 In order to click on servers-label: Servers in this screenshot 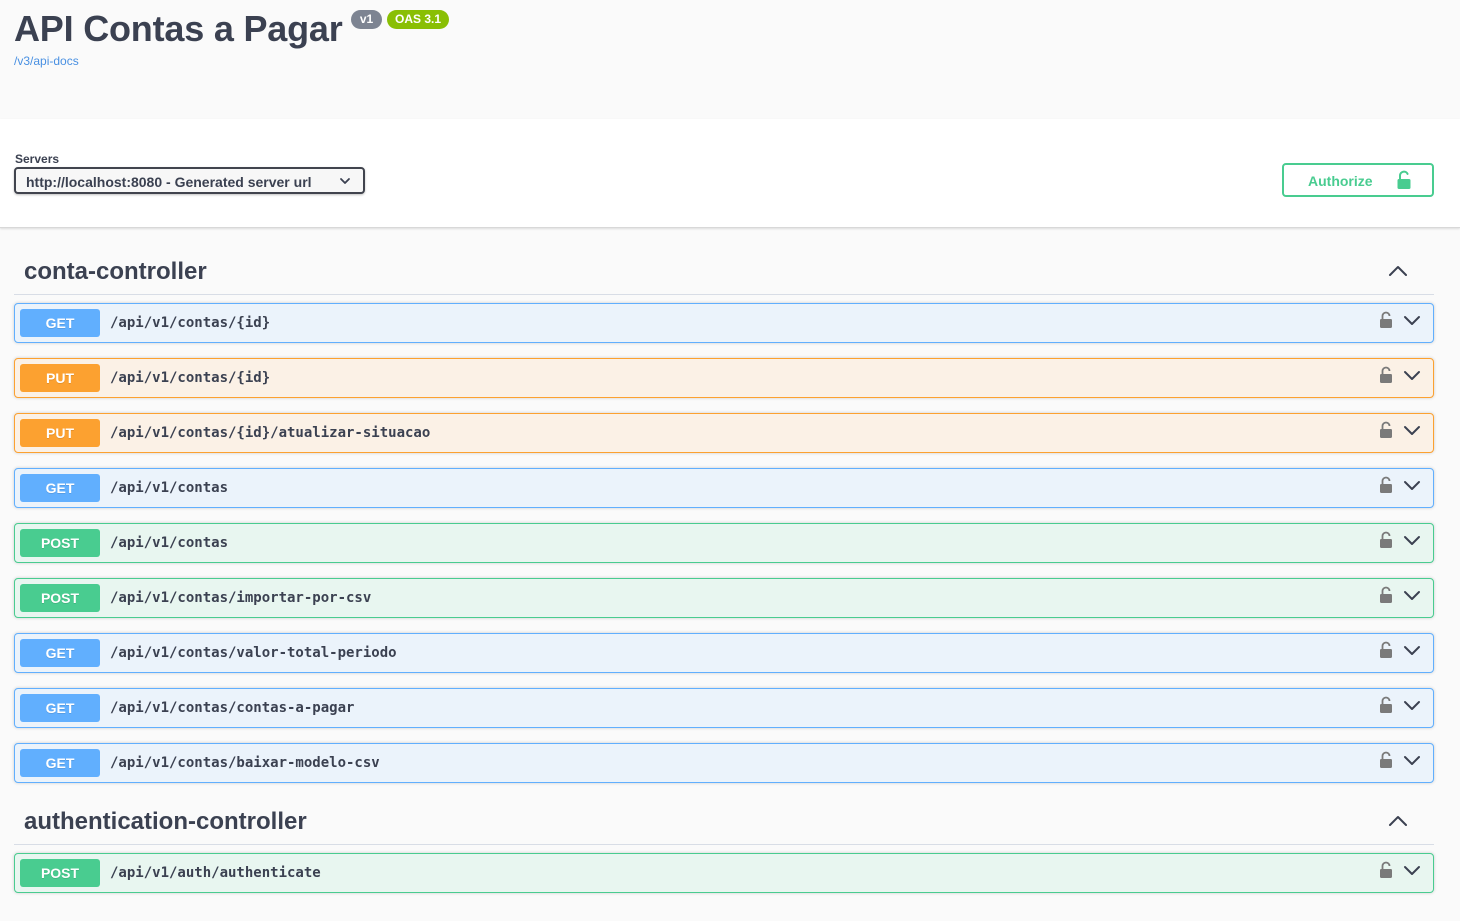, I will do `click(37, 159)`.